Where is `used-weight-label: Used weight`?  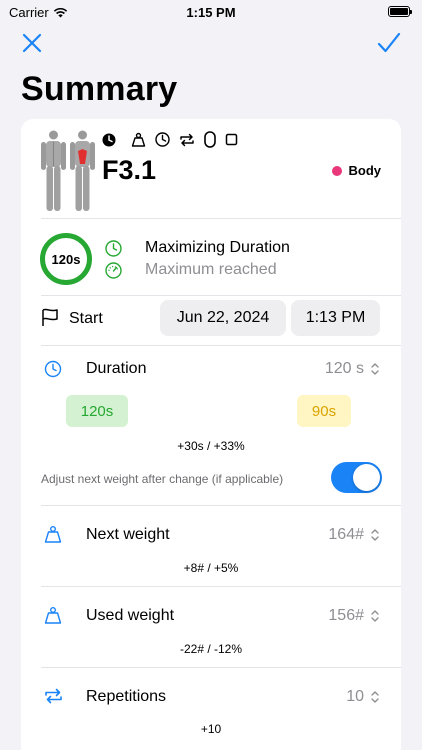 used-weight-label: Used weight is located at coordinates (130, 615).